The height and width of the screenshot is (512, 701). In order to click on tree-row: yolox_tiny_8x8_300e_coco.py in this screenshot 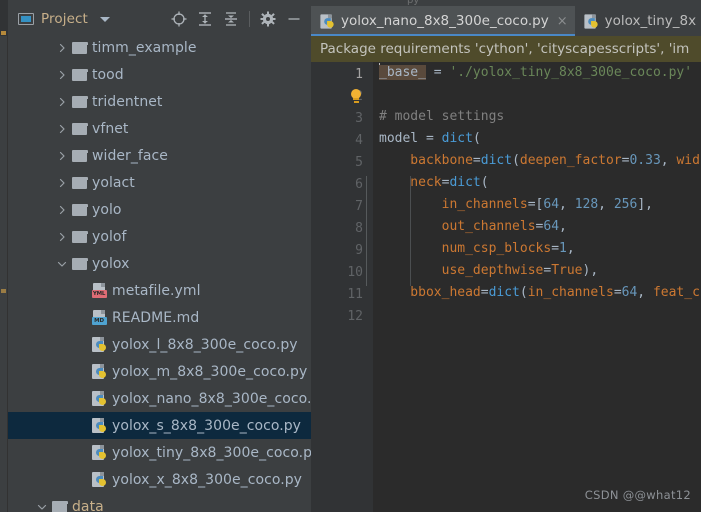, I will do `click(159, 452)`.